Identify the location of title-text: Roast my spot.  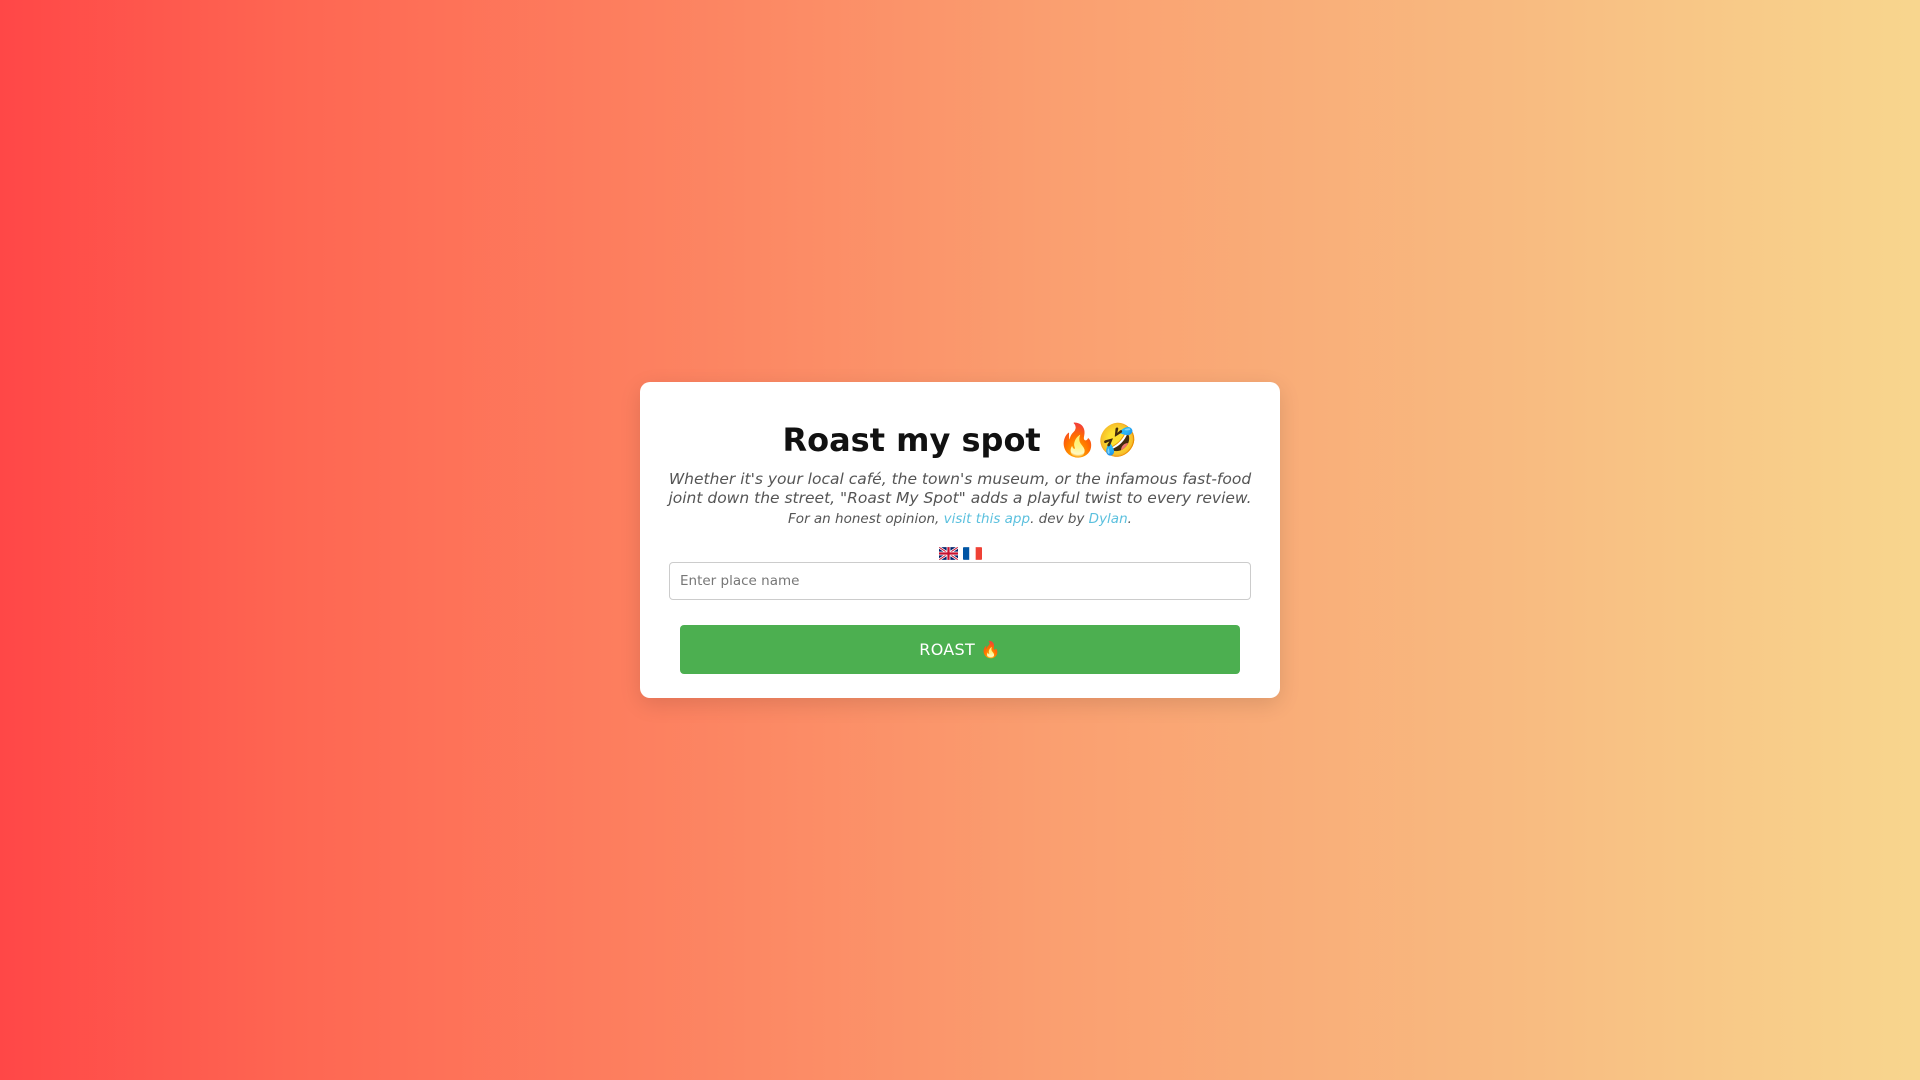
(911, 440).